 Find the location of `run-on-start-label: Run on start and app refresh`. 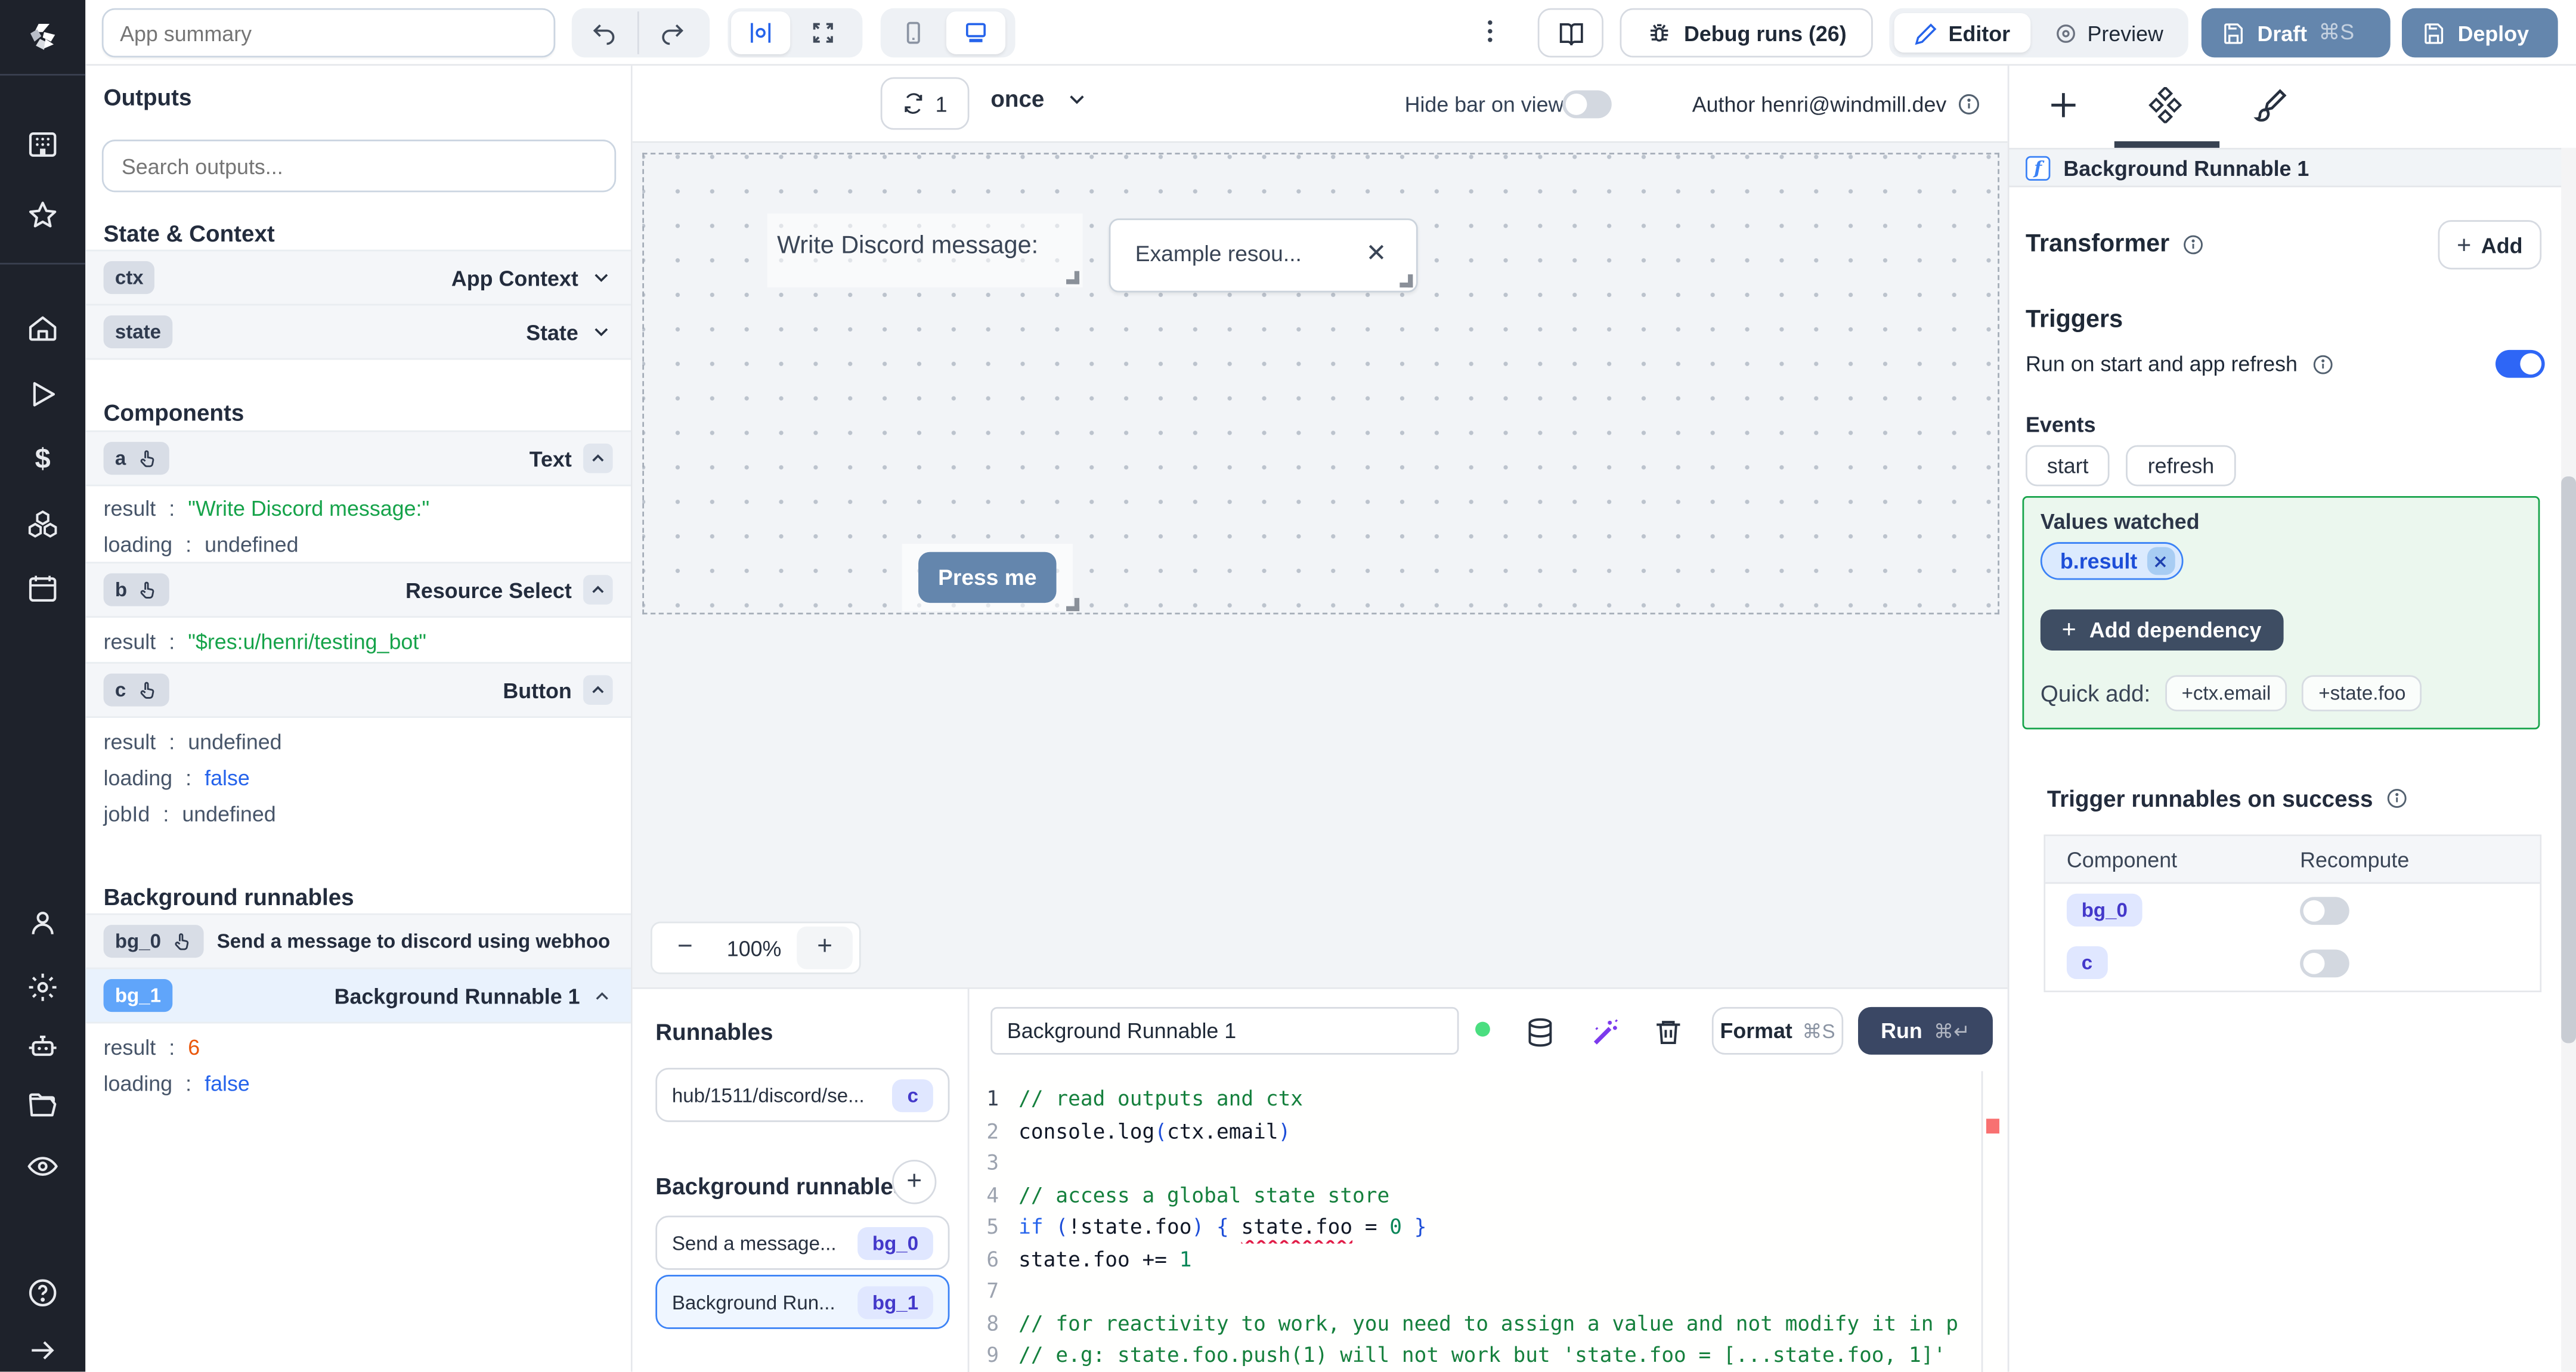

run-on-start-label: Run on start and app refresh is located at coordinates (2162, 363).